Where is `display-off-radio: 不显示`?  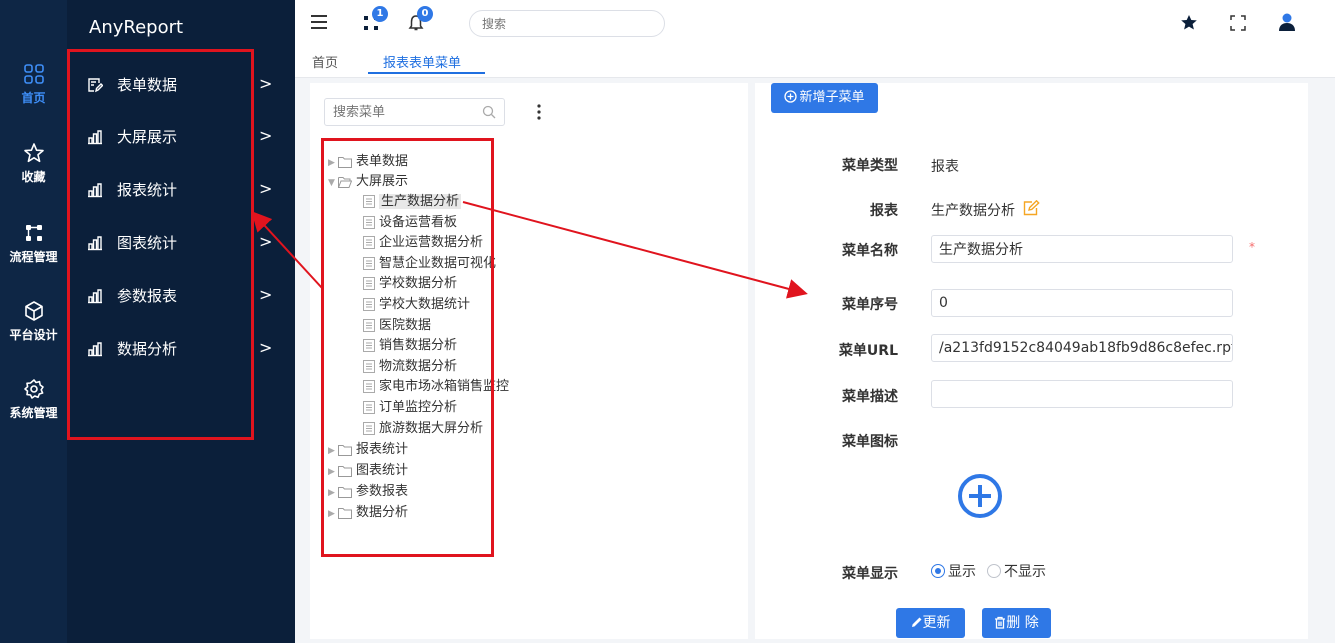 display-off-radio: 不显示 is located at coordinates (1016, 571).